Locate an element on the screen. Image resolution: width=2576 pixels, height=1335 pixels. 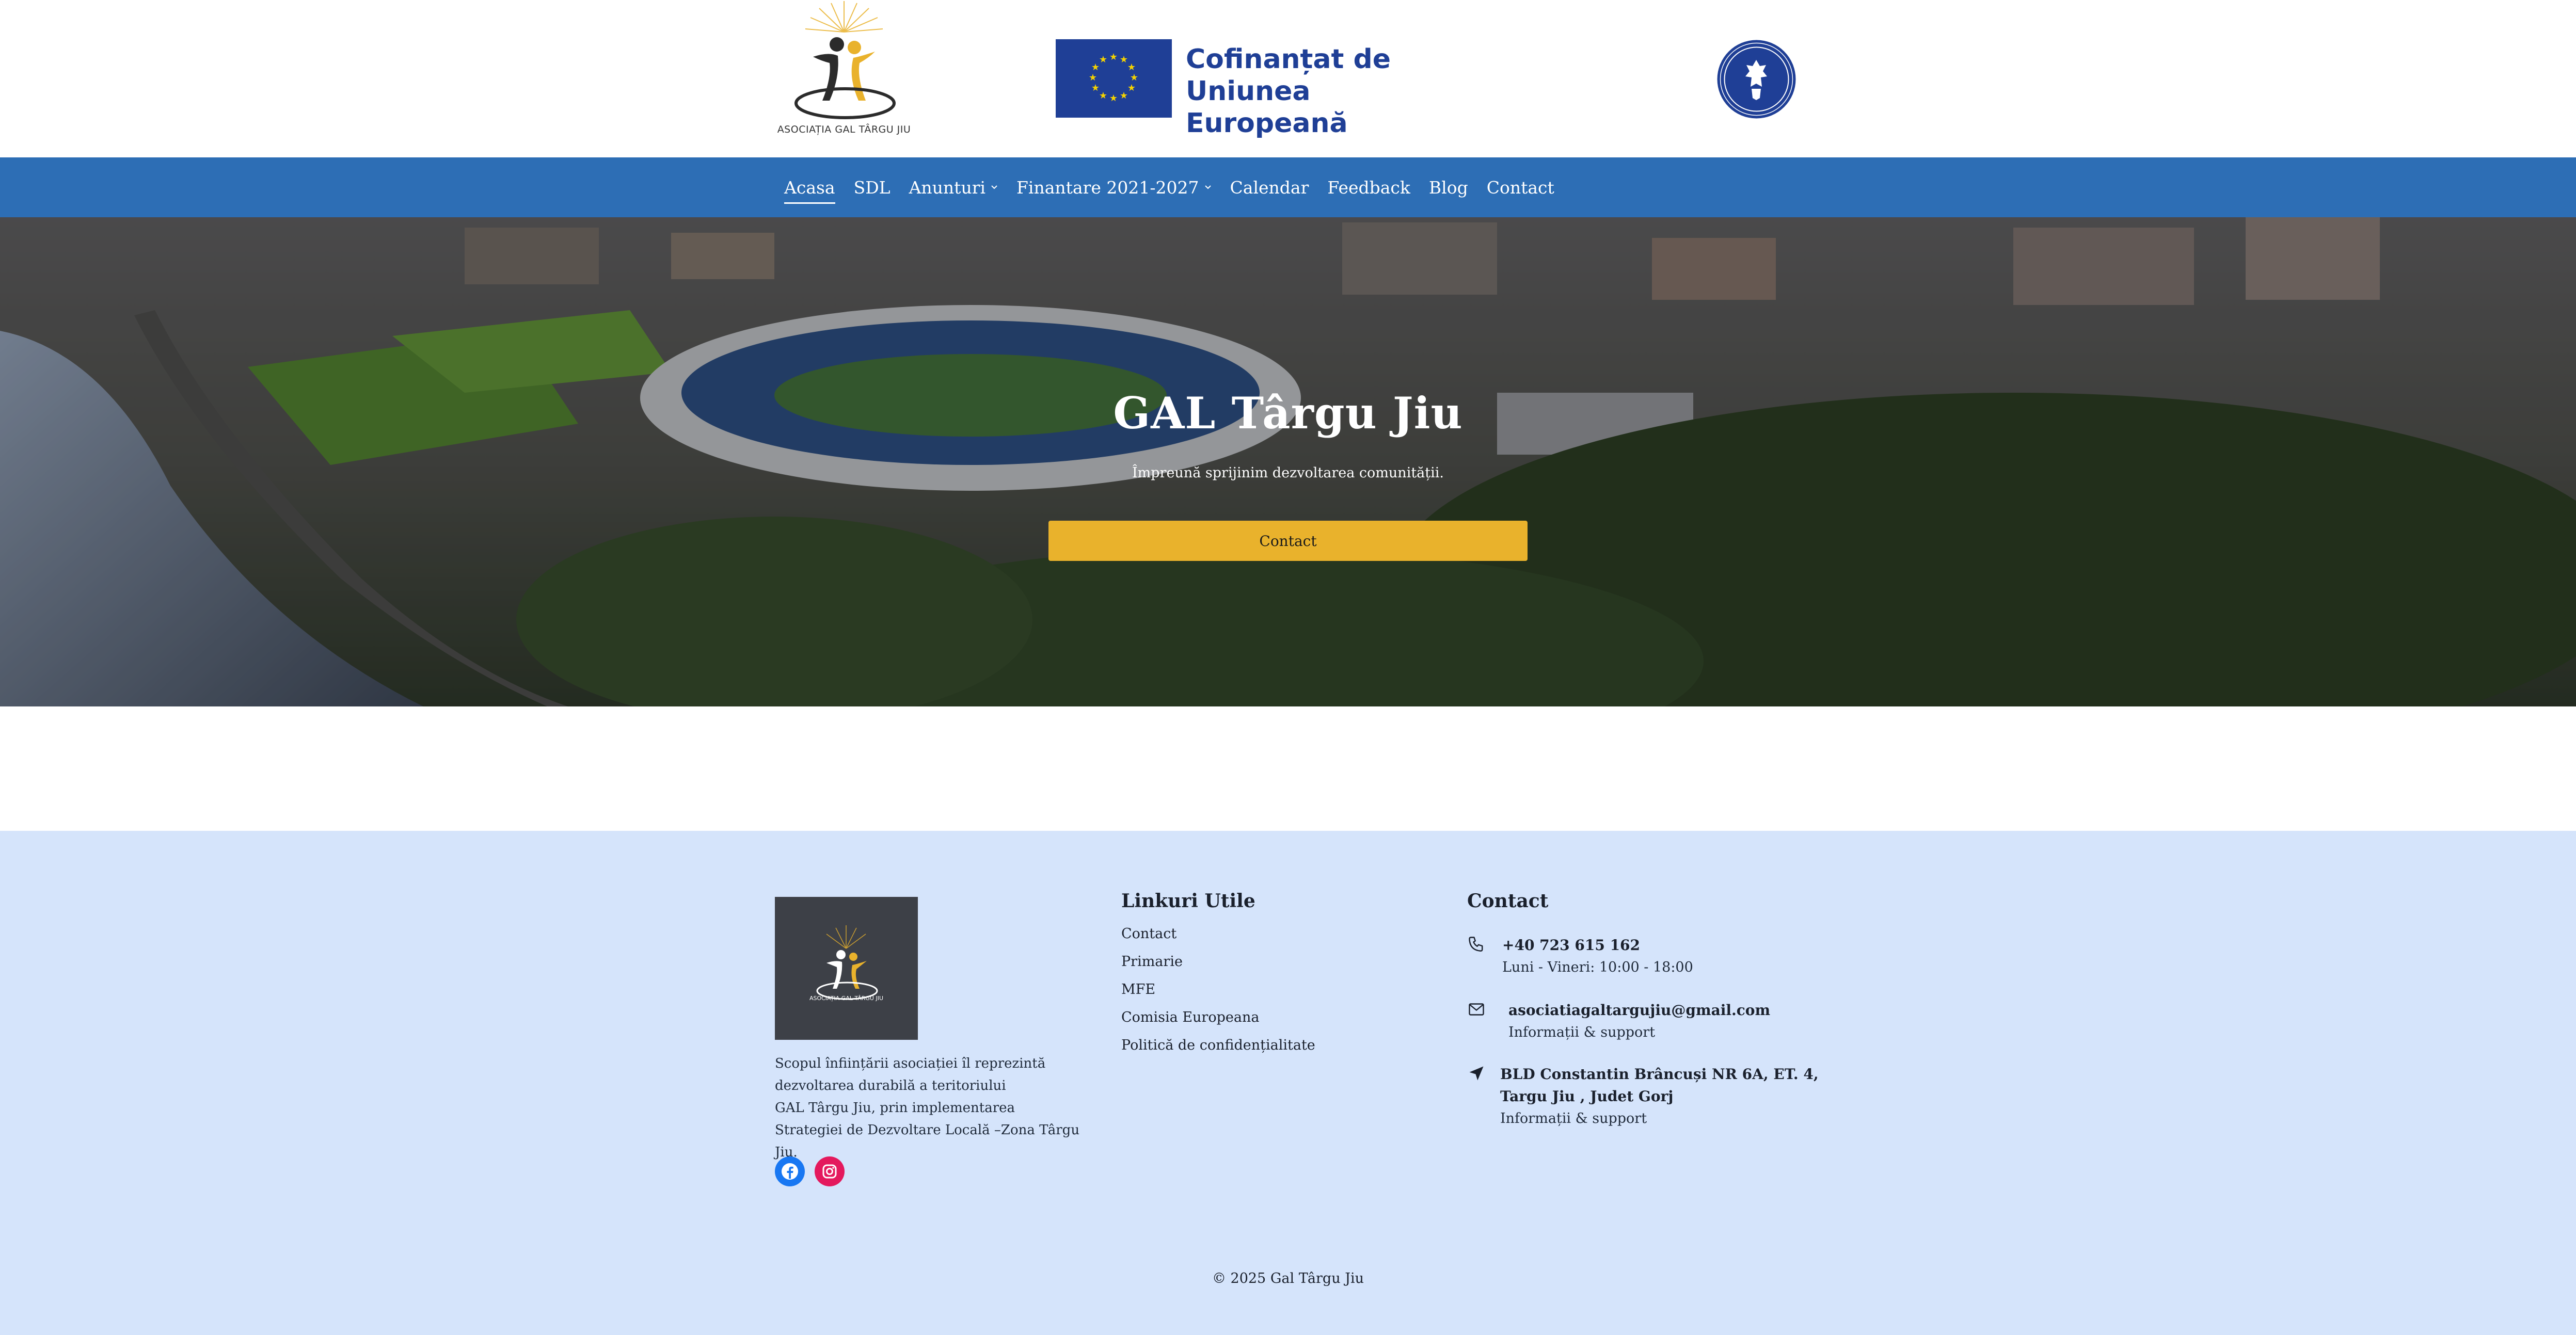
nav-item-label: Acasa is located at coordinates (809, 187).